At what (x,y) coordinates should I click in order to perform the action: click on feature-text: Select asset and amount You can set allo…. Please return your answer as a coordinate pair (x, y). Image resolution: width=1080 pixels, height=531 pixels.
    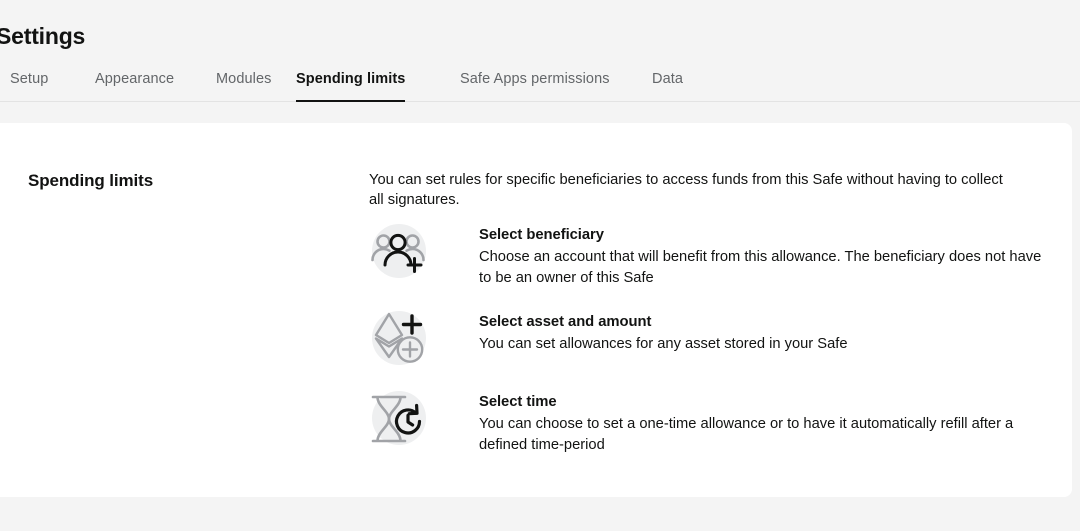
    Looking at the image, I should click on (769, 332).